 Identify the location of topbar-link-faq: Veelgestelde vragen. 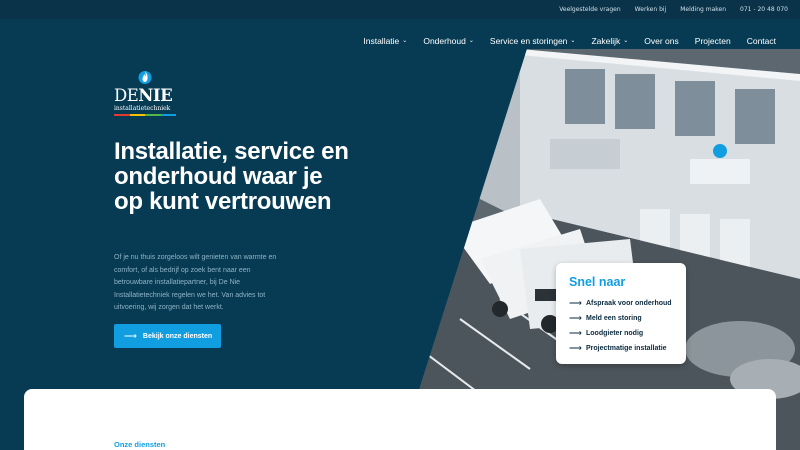
(589, 9).